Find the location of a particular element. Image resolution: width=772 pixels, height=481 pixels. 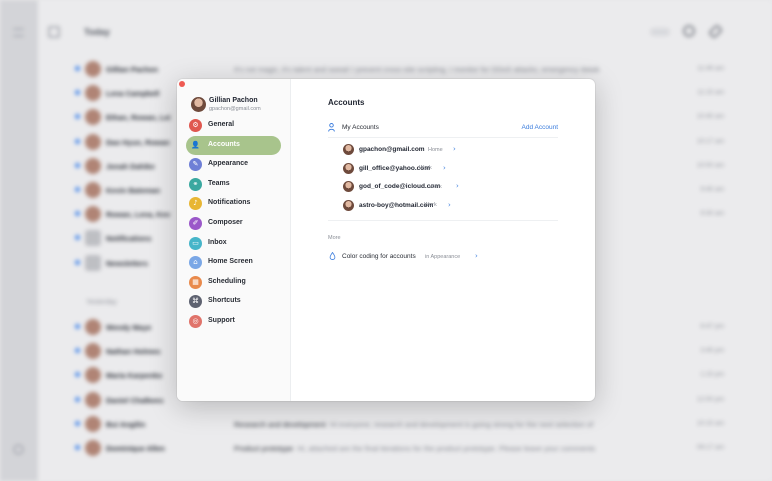

command-icon: ⌘ is located at coordinates (195, 302).